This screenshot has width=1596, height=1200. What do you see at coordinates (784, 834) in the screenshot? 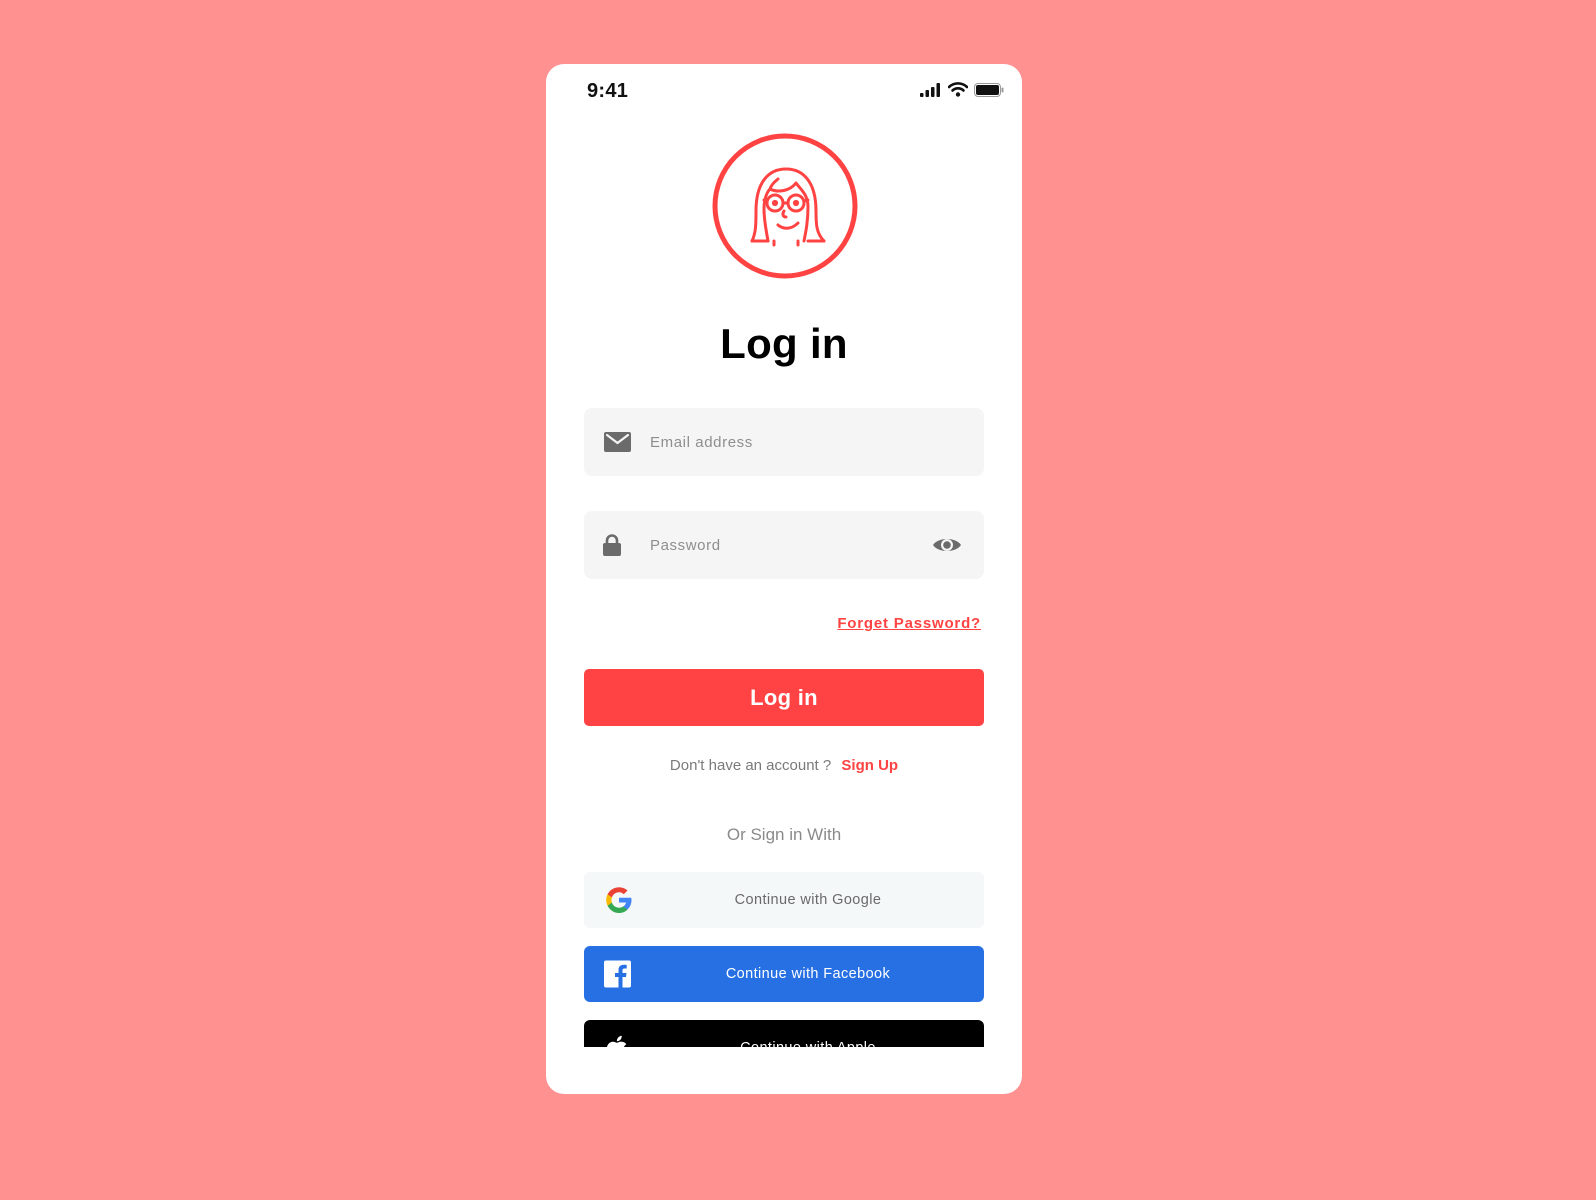
I see `social-divider-label: Or Sign in With` at bounding box center [784, 834].